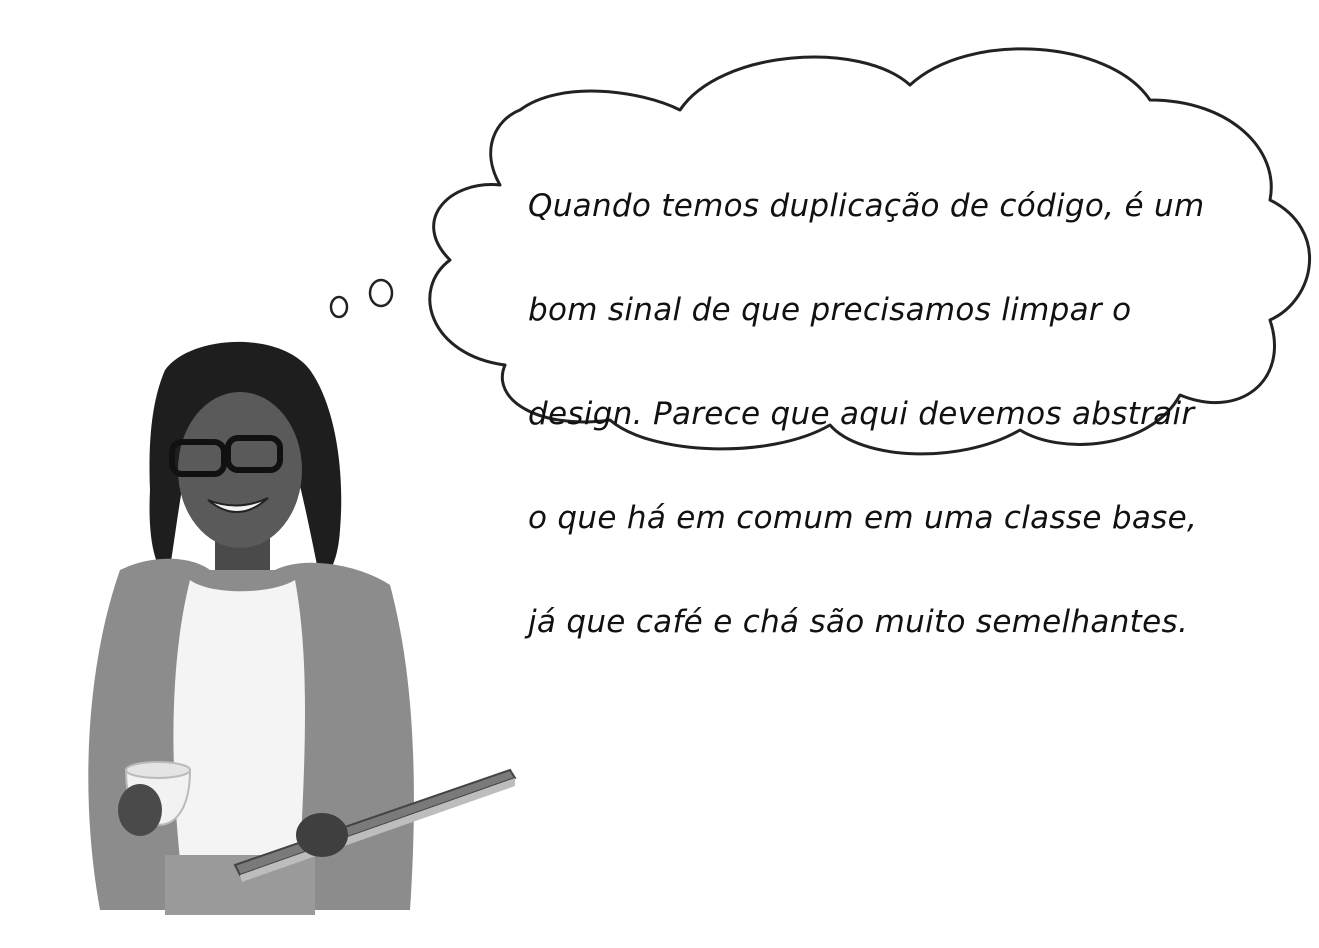  I want to click on left-hand, so click(140, 810).